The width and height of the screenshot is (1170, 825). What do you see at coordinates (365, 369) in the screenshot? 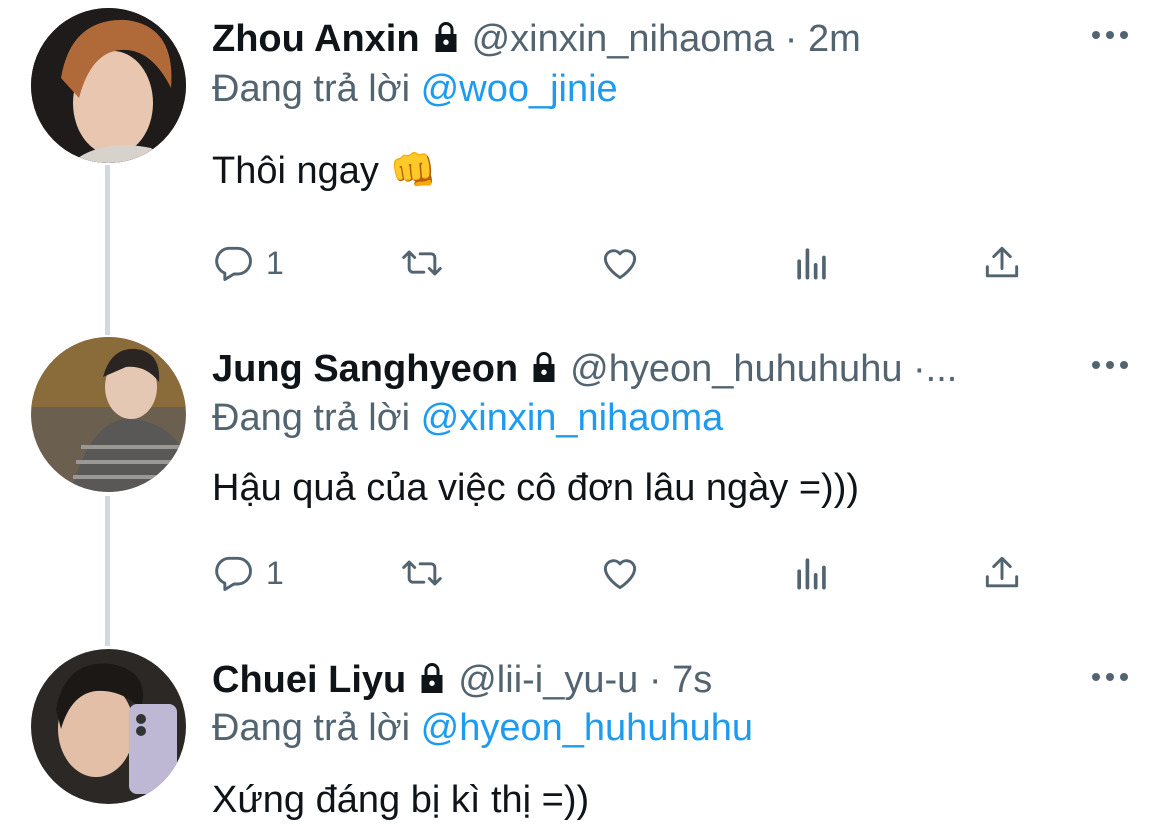
I see `display-name: Jung Sanghyeon` at bounding box center [365, 369].